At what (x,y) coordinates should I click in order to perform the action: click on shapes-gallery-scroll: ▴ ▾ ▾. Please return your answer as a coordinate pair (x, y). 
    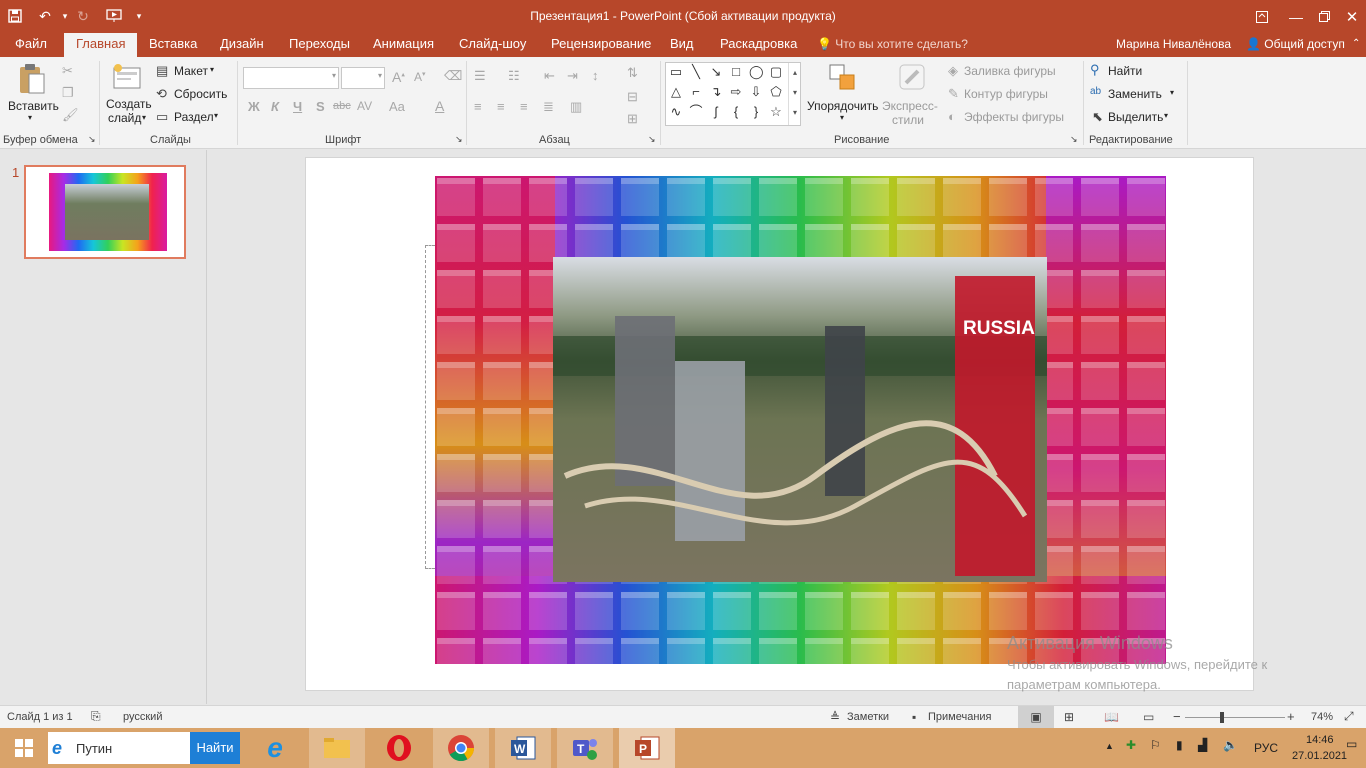
    Looking at the image, I should click on (794, 94).